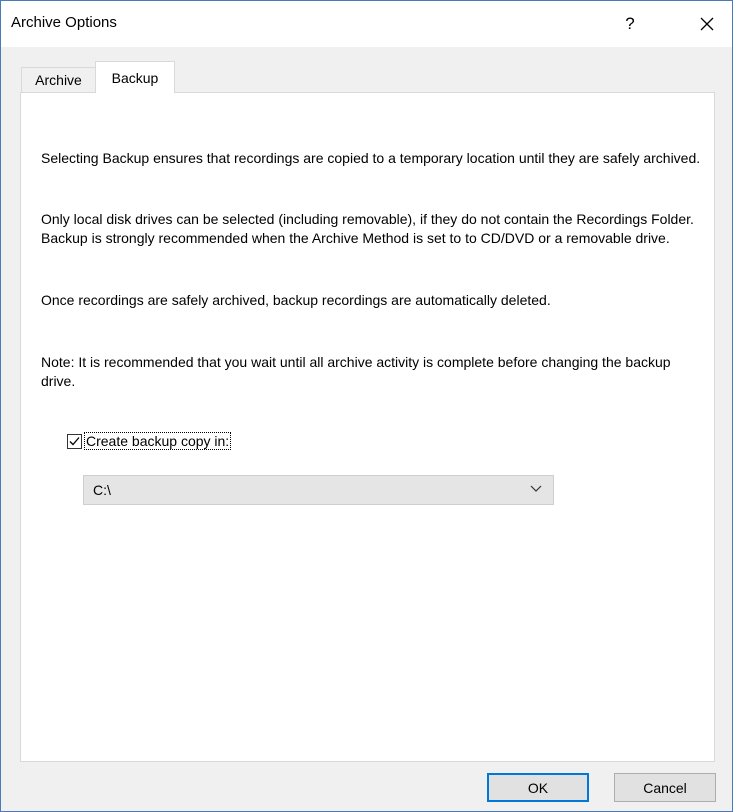 The width and height of the screenshot is (733, 812). I want to click on backup-drive-select: C:\, so click(318, 490).